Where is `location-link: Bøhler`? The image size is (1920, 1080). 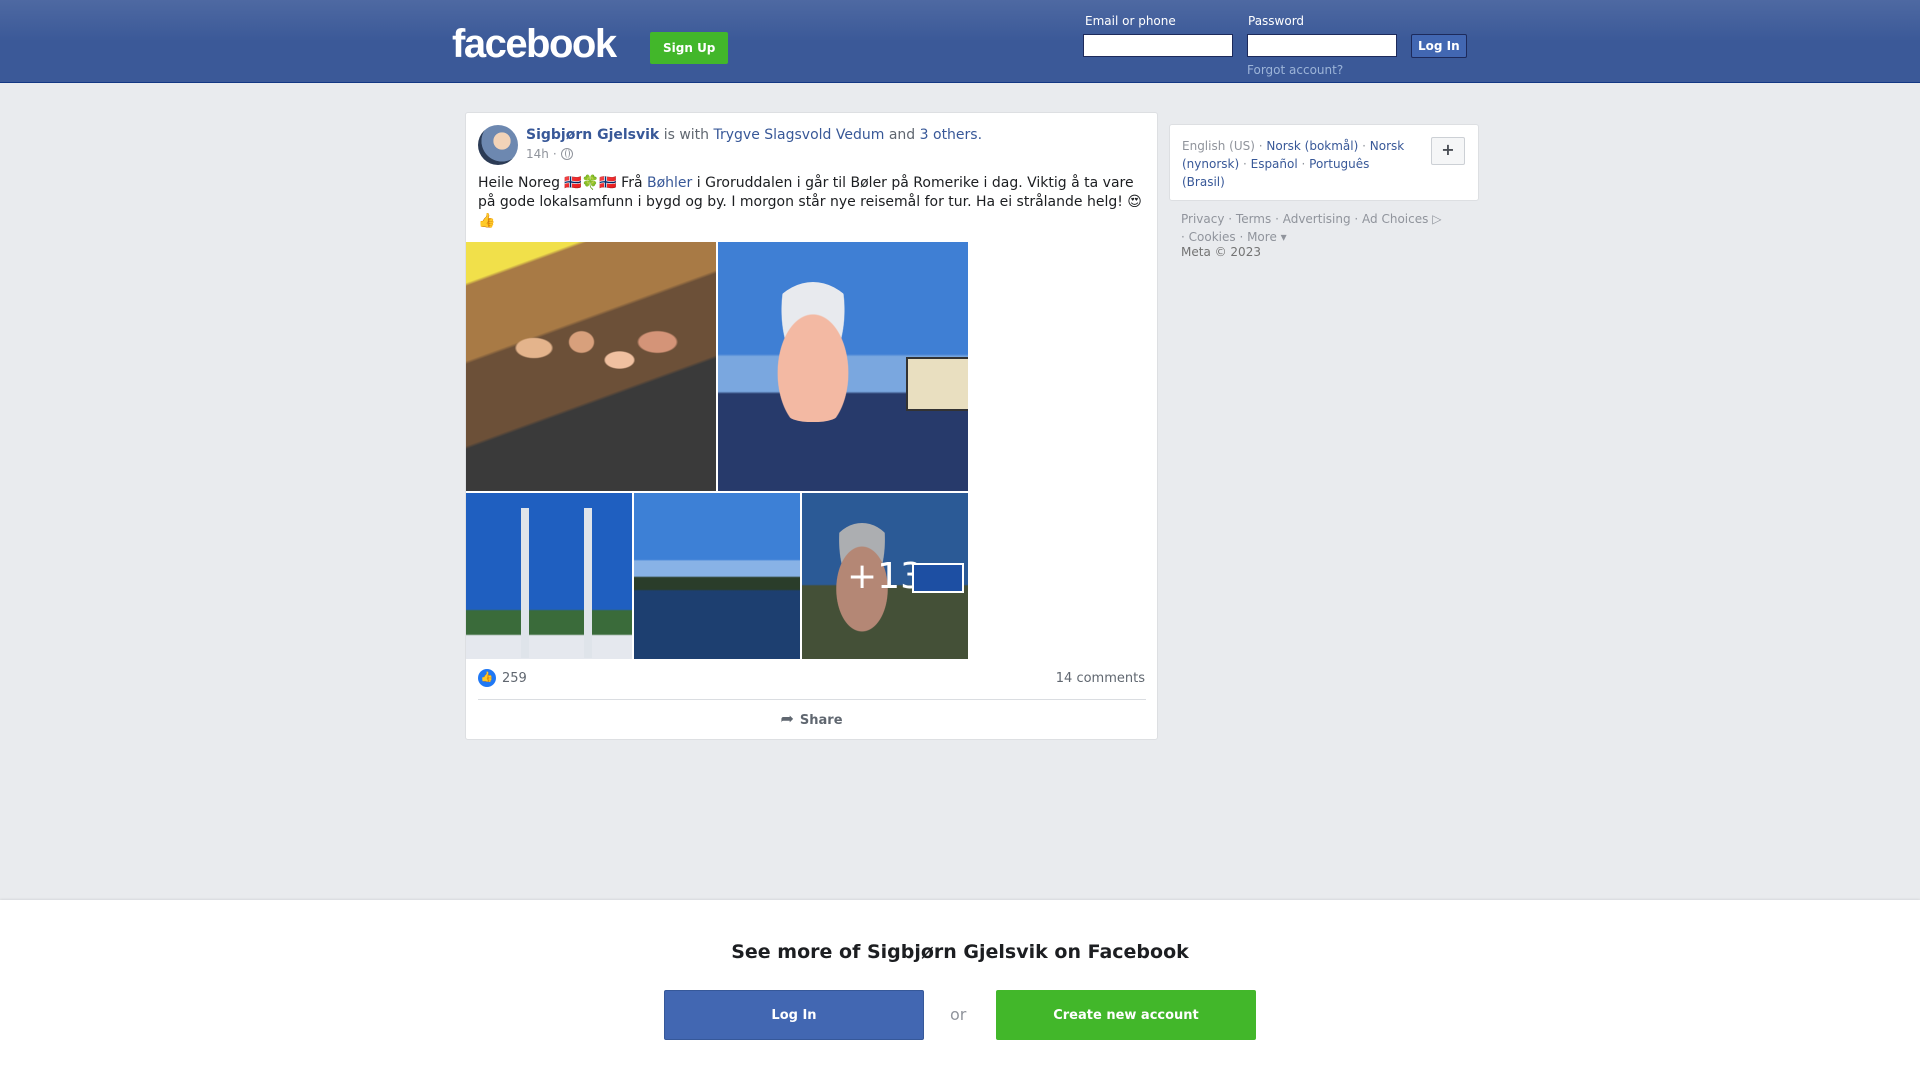
location-link: Bøhler is located at coordinates (669, 183).